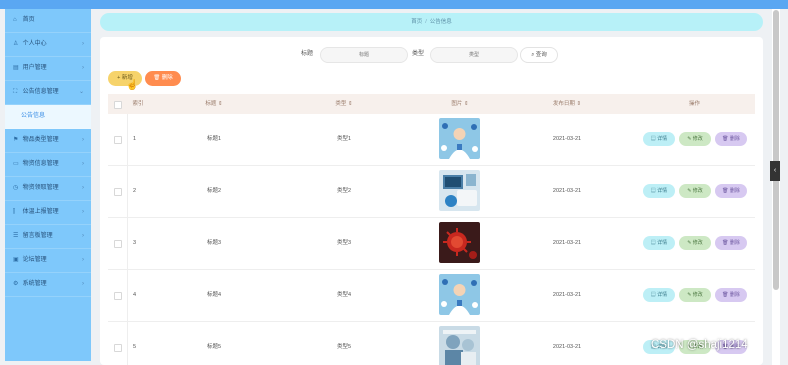 This screenshot has width=788, height=365. I want to click on query-button: ⌕ 查询, so click(539, 55).